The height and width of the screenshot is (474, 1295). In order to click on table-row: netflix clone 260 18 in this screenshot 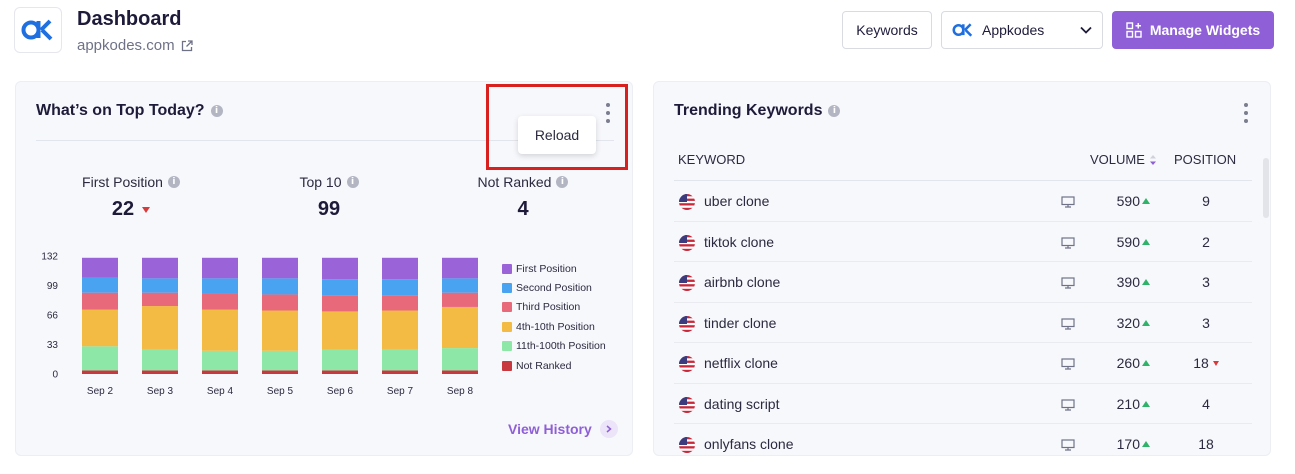, I will do `click(963, 363)`.